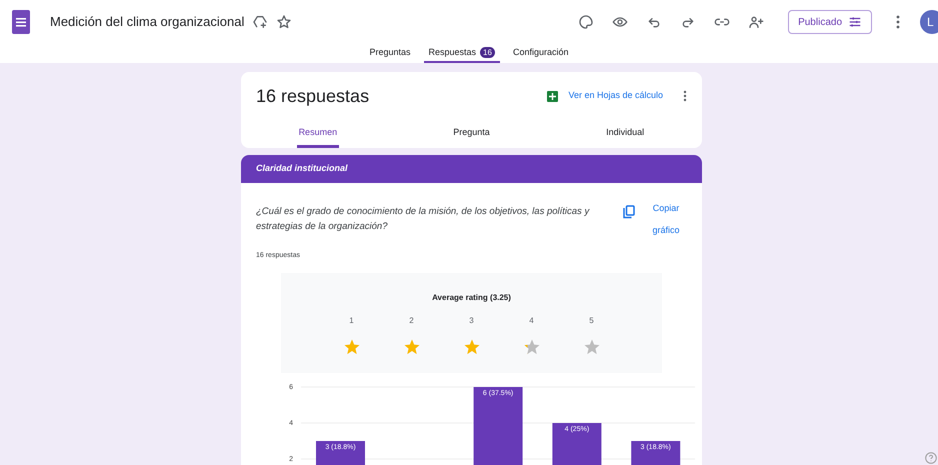 The image size is (938, 465). Describe the element at coordinates (552, 96) in the screenshot. I see `sheets-icon` at that location.